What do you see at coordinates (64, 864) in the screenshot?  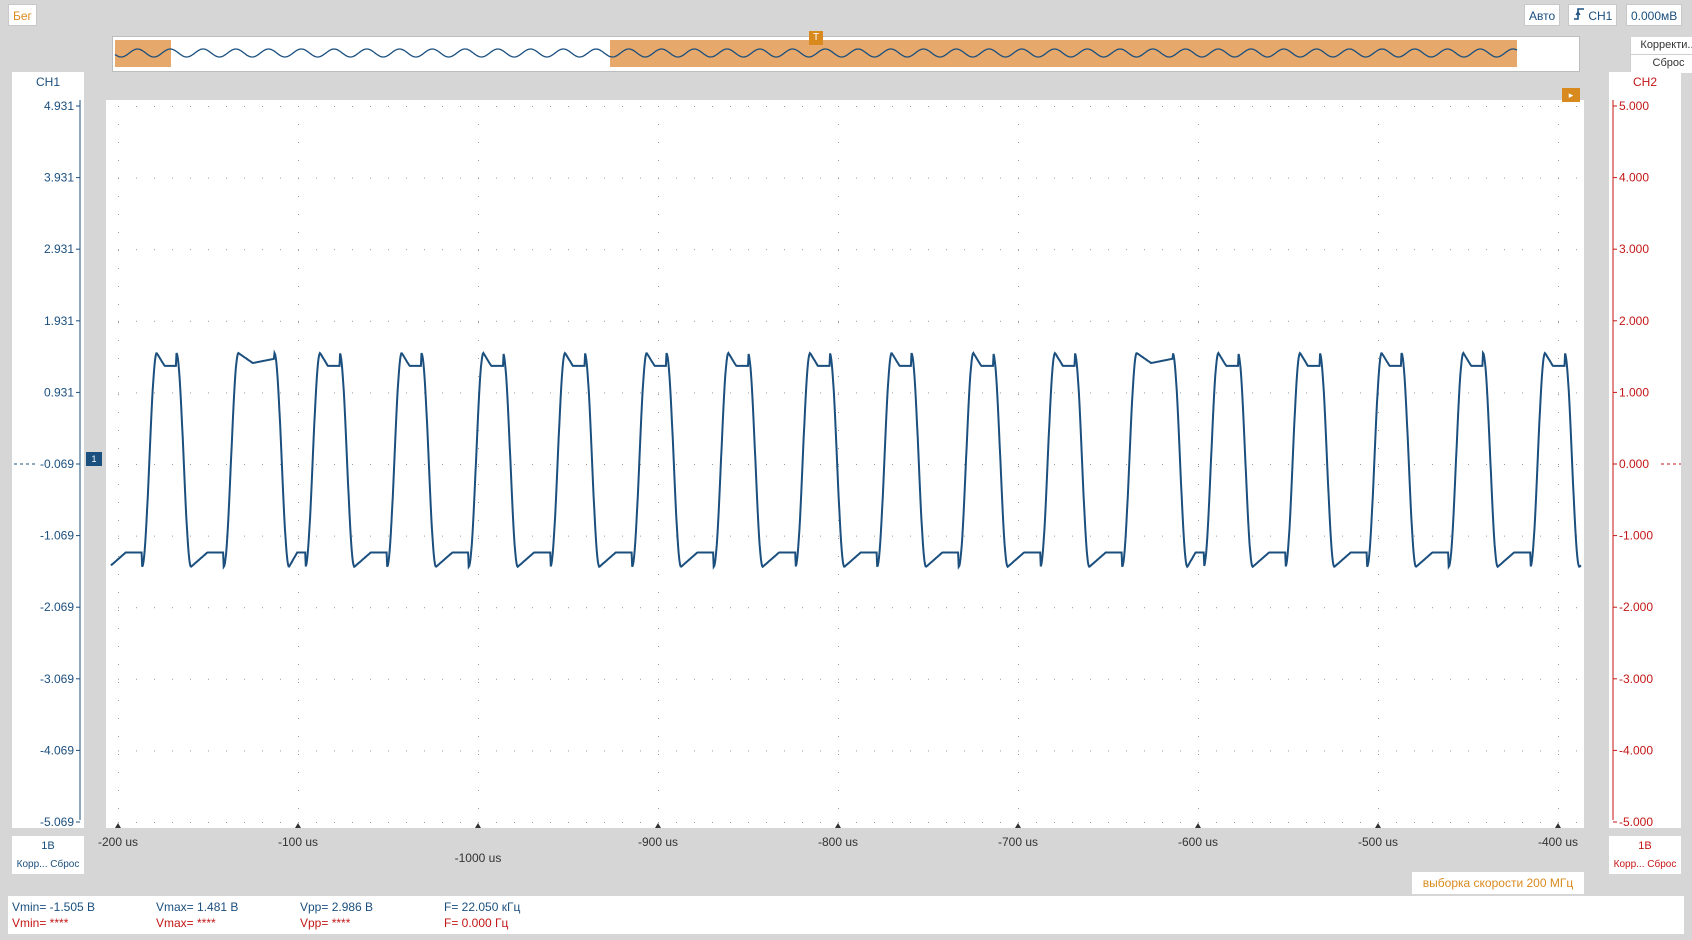 I see `ch1-reset-button: Сброс` at bounding box center [64, 864].